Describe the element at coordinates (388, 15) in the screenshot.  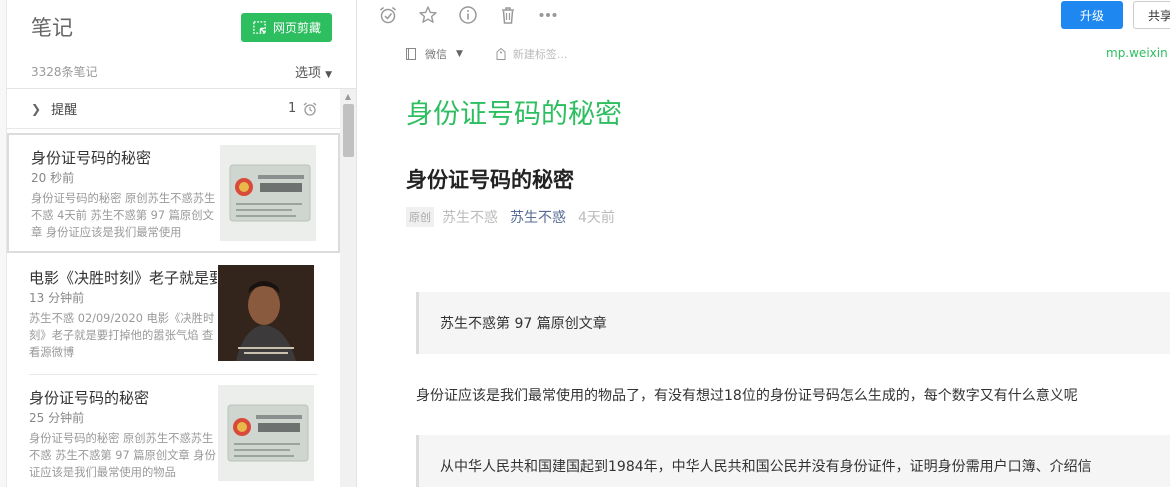
I see `alarm-icon` at that location.